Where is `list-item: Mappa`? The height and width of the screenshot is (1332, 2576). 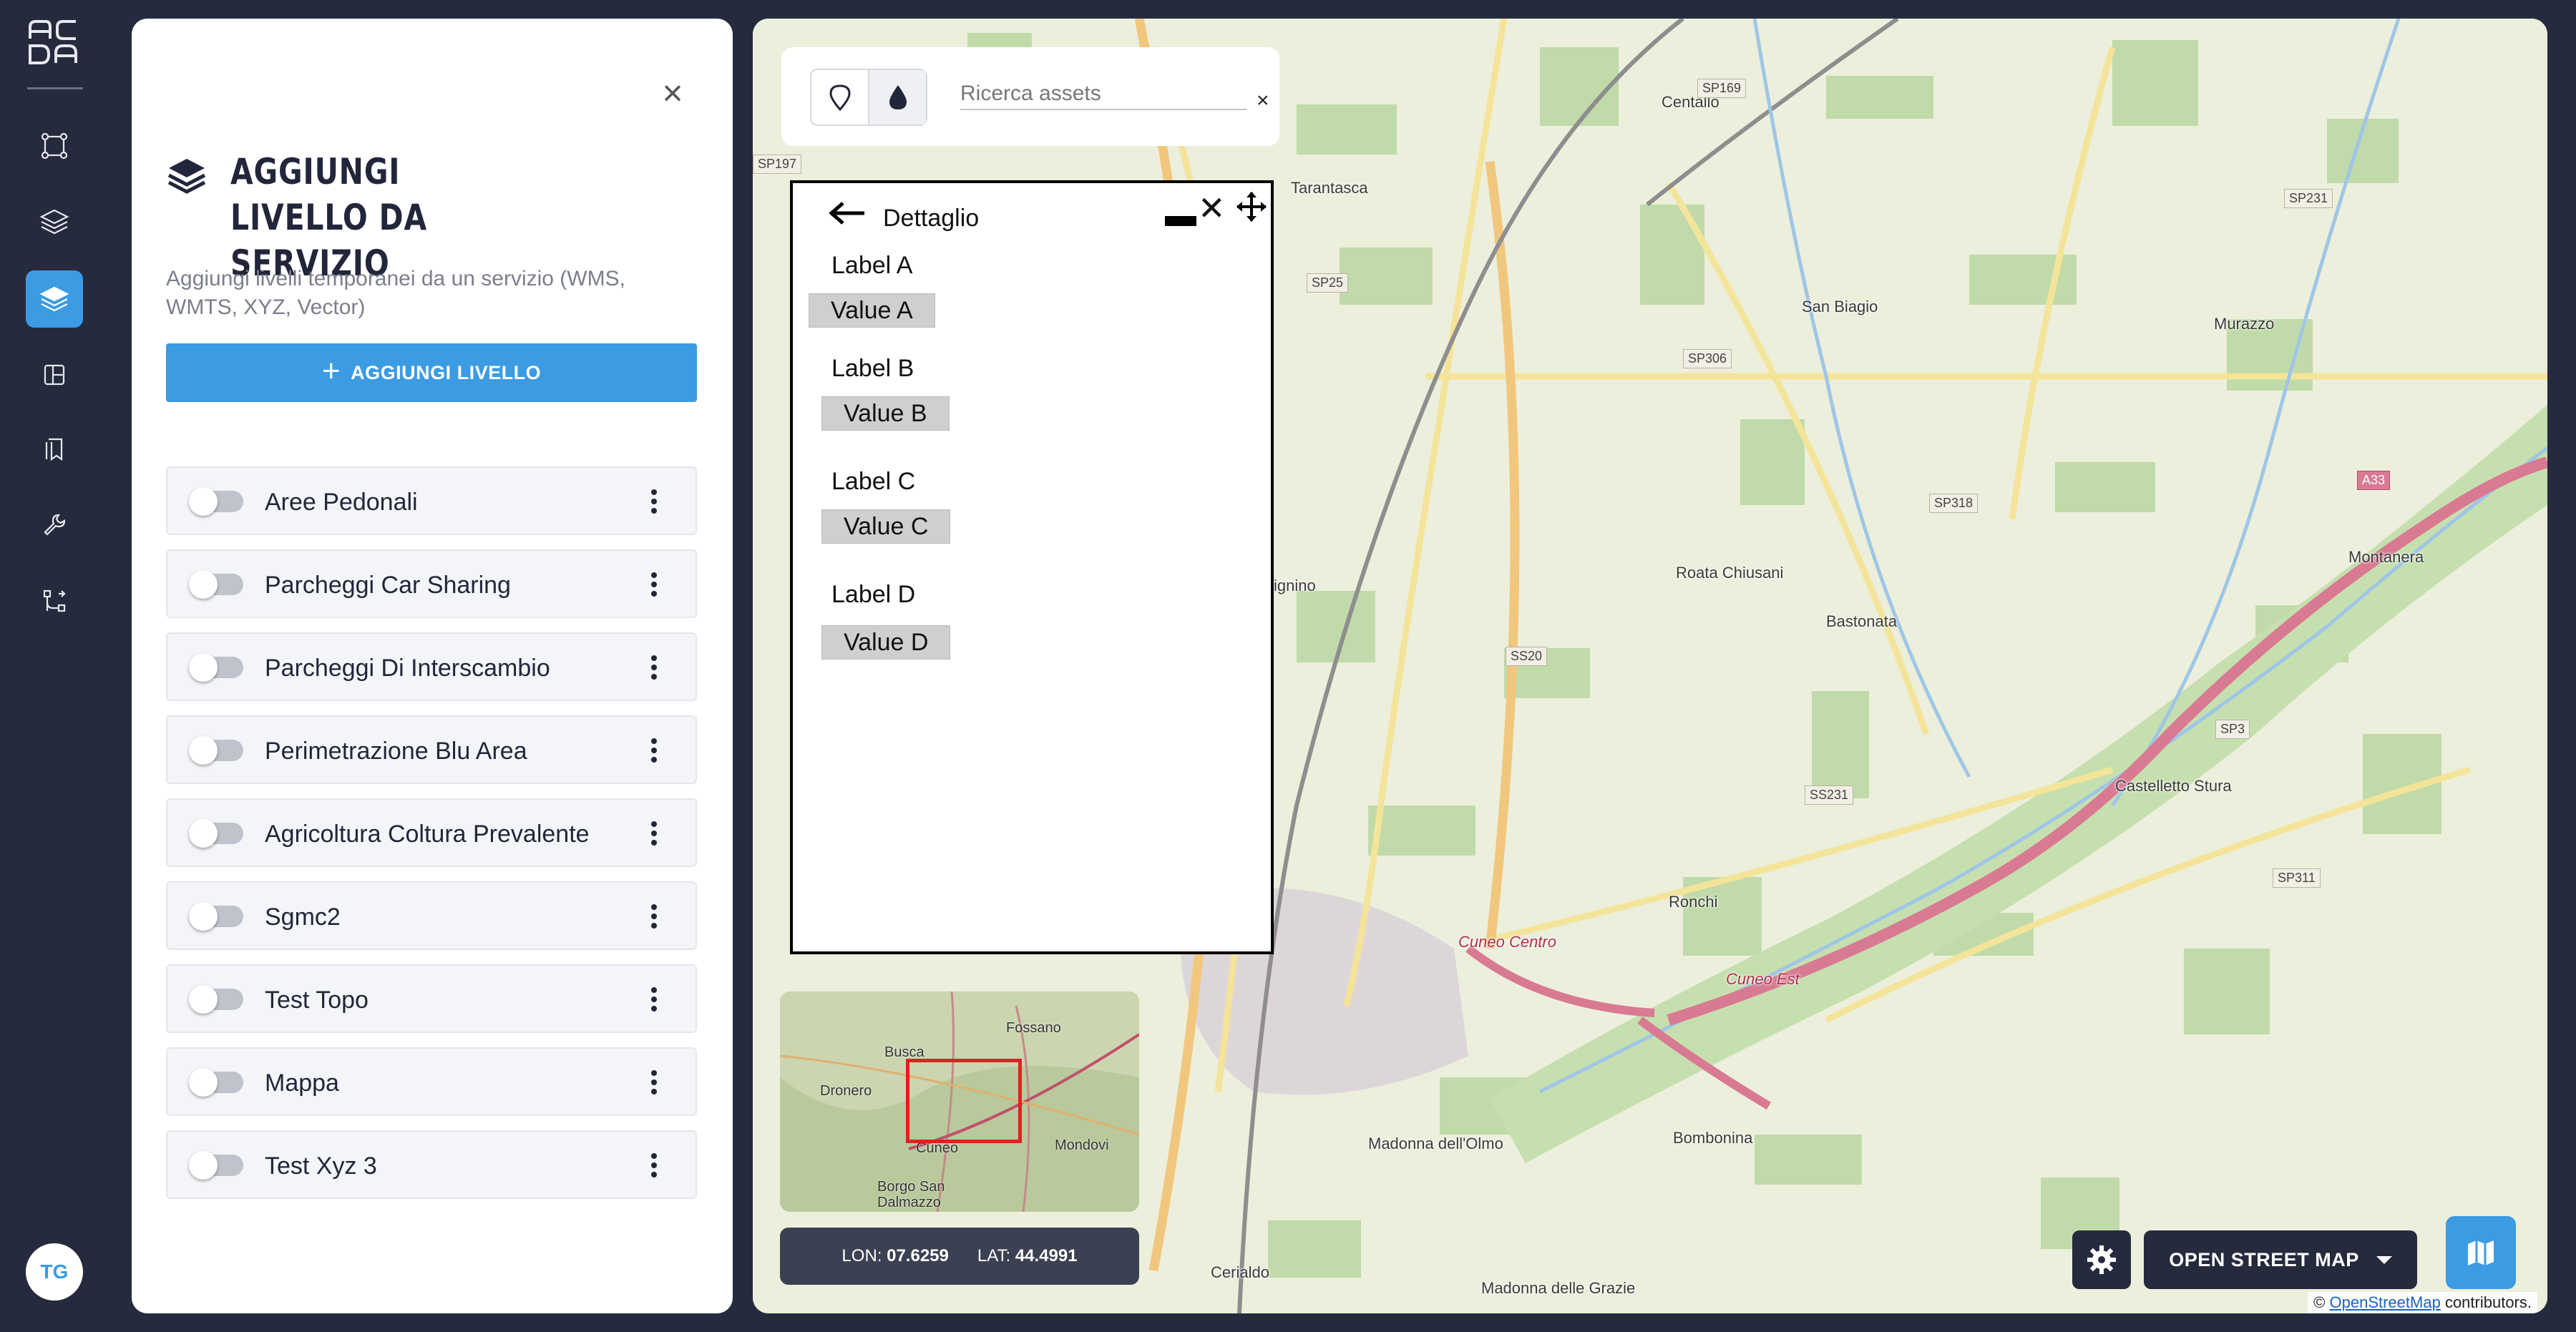 list-item: Mappa is located at coordinates (431, 1081).